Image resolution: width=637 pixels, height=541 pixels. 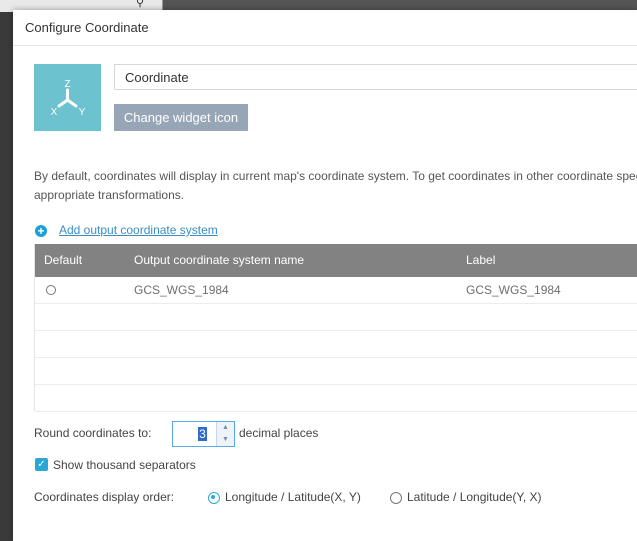 What do you see at coordinates (87, 27) in the screenshot?
I see `dialog-title: Configure Coordinate` at bounding box center [87, 27].